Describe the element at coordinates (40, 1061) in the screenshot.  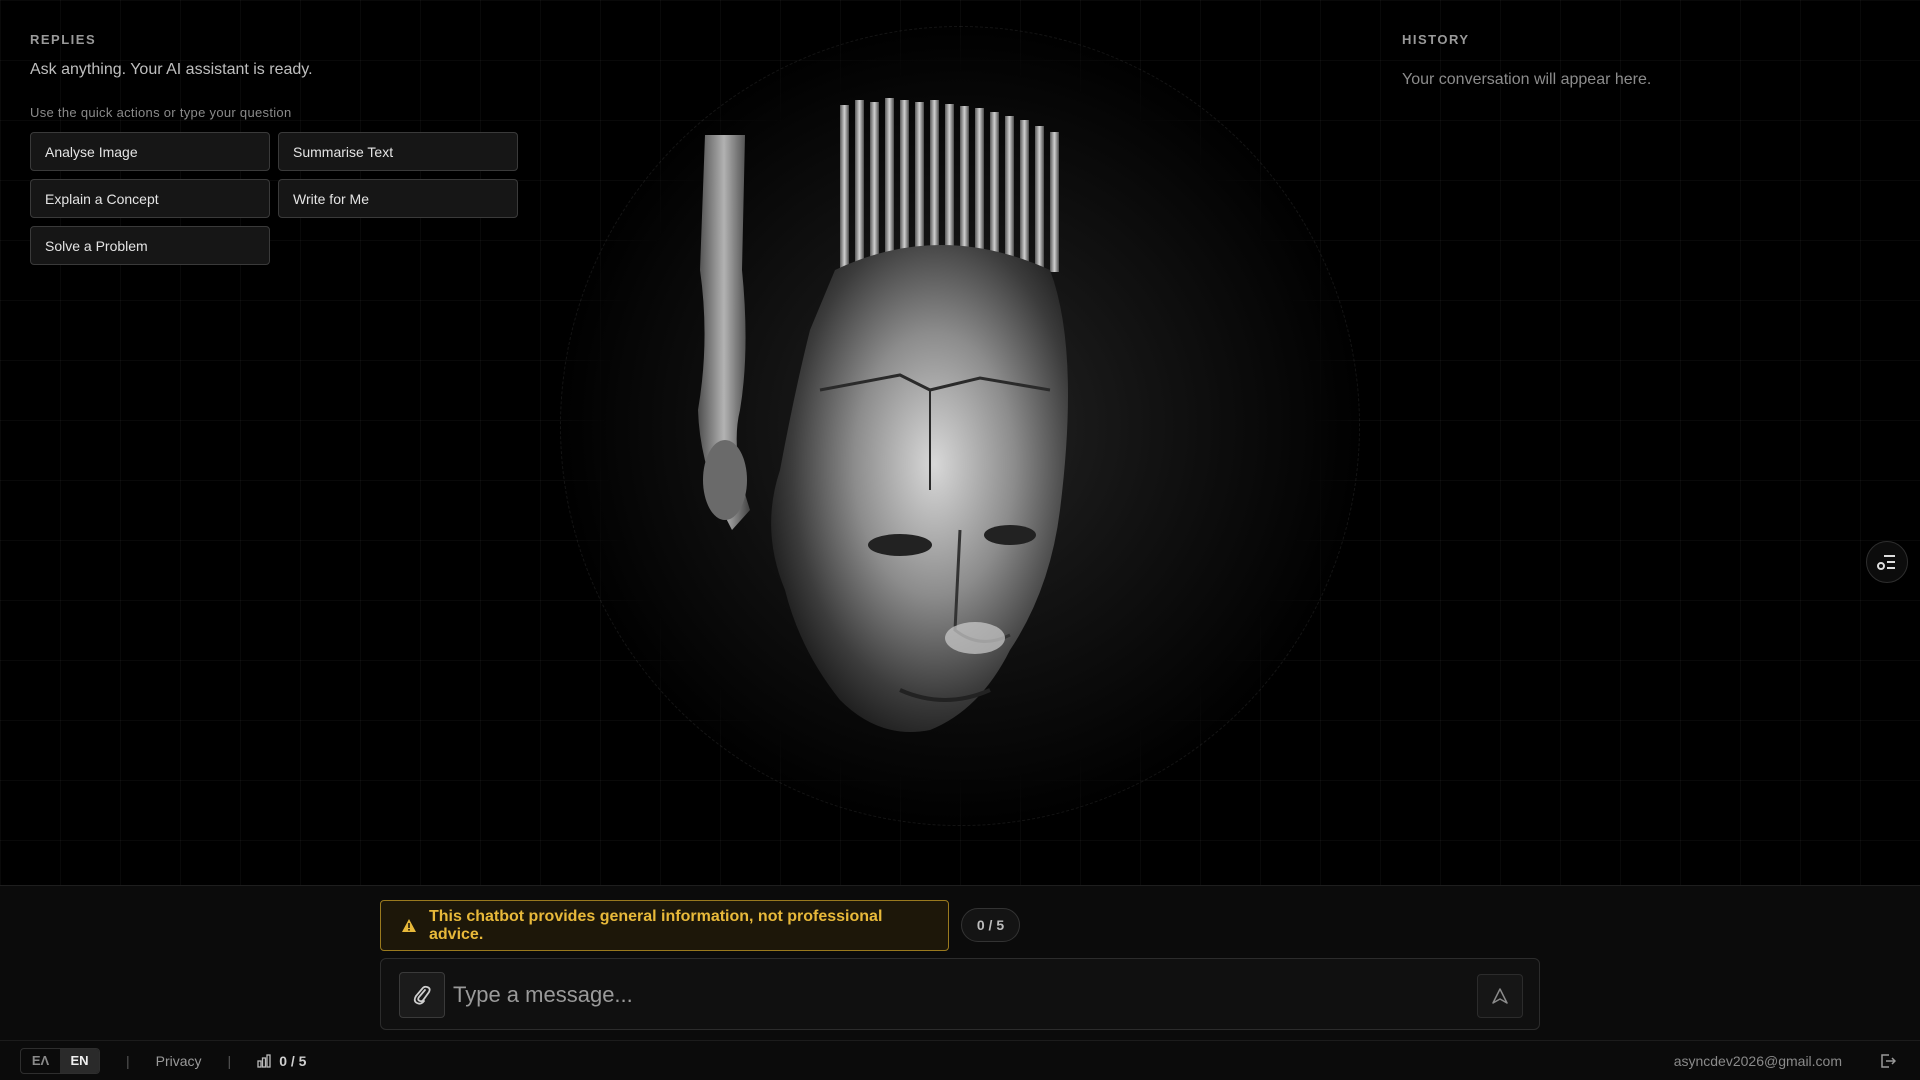
I see `lang-greek: ΕΛ` at that location.